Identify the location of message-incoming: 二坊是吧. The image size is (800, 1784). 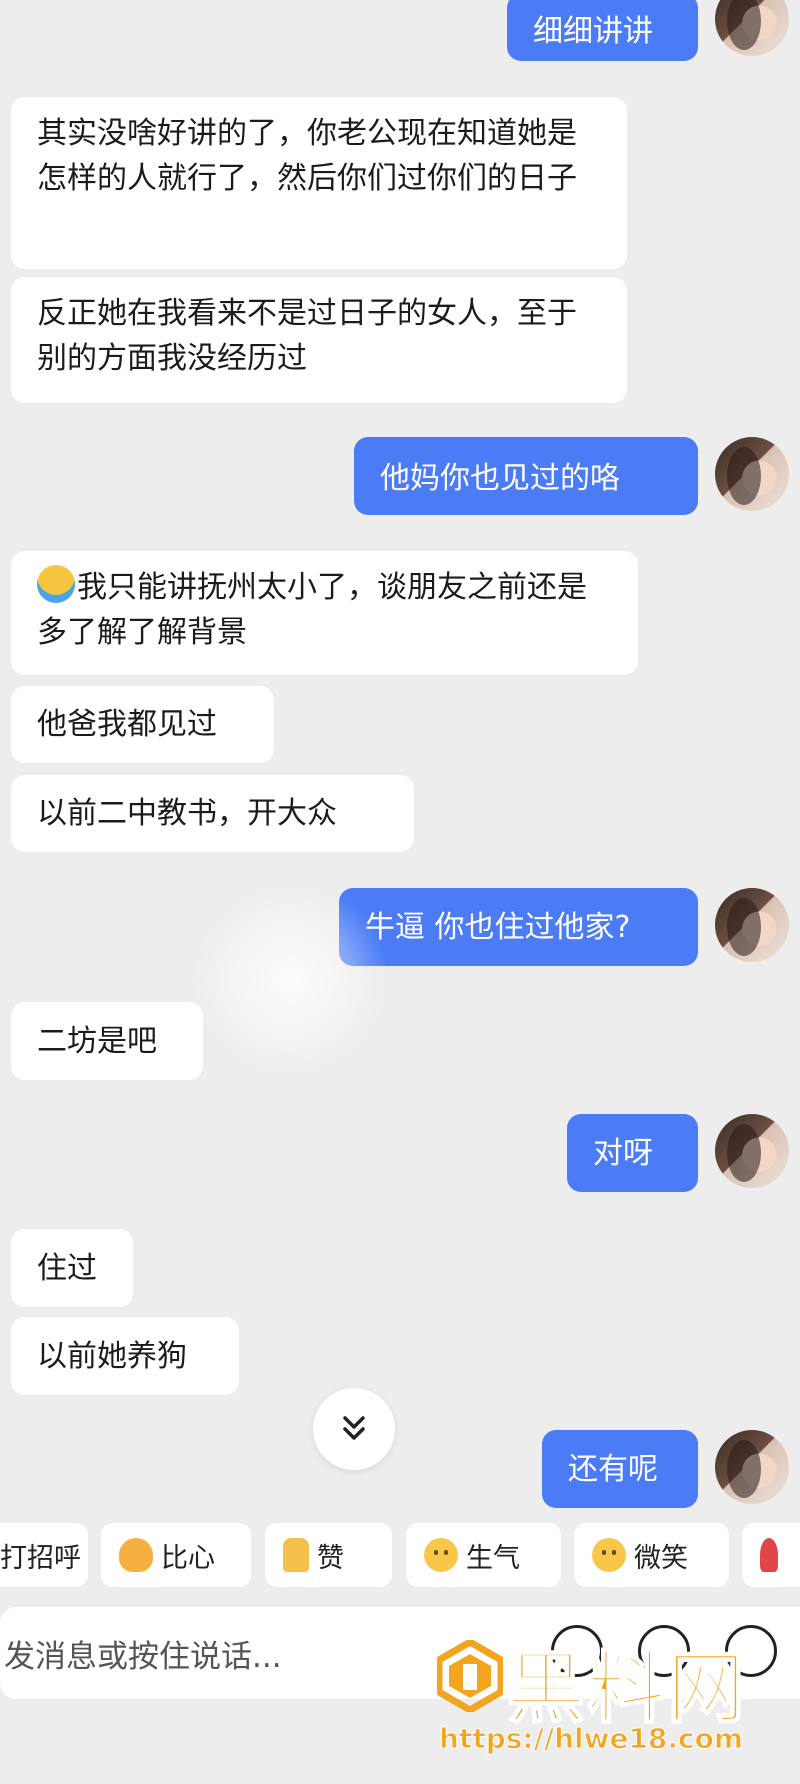
(107, 1041).